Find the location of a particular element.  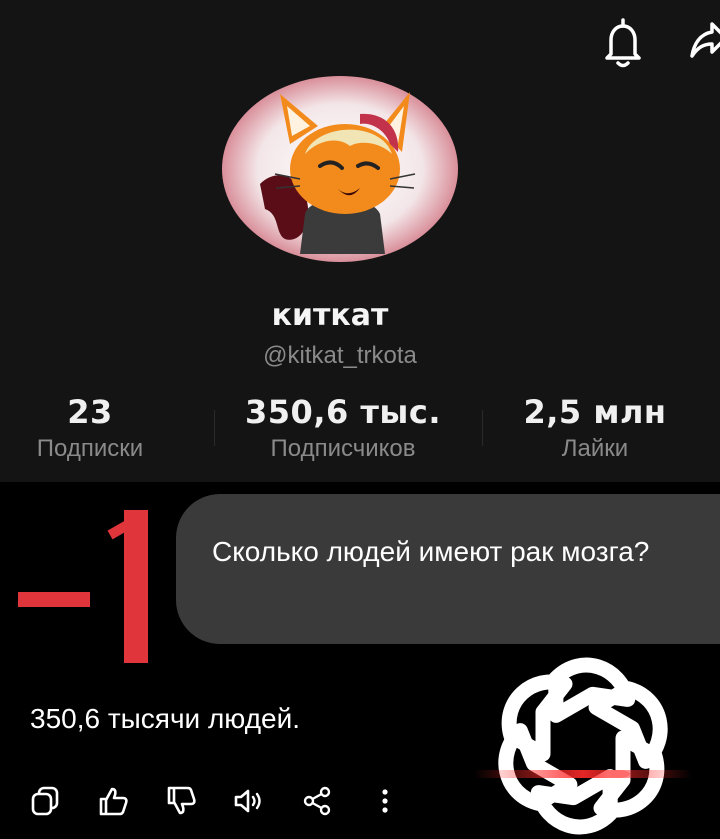

user-message-bubble: Сколько людей имеют рак мозга? is located at coordinates (448, 569).